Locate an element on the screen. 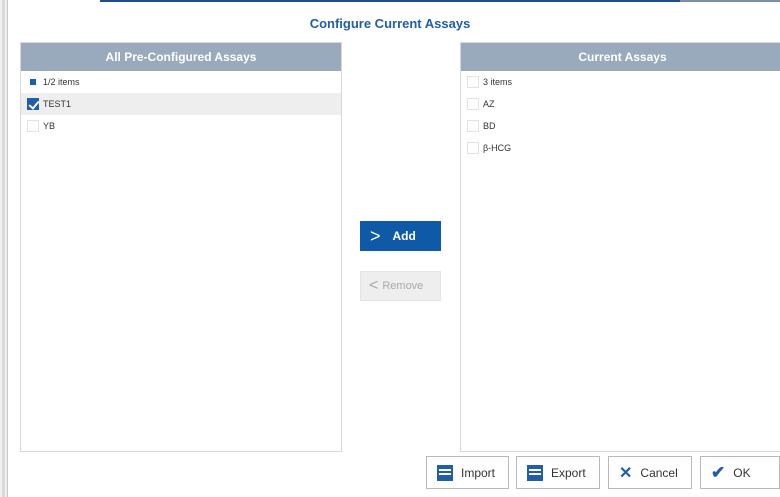  import-icon is located at coordinates (445, 472).